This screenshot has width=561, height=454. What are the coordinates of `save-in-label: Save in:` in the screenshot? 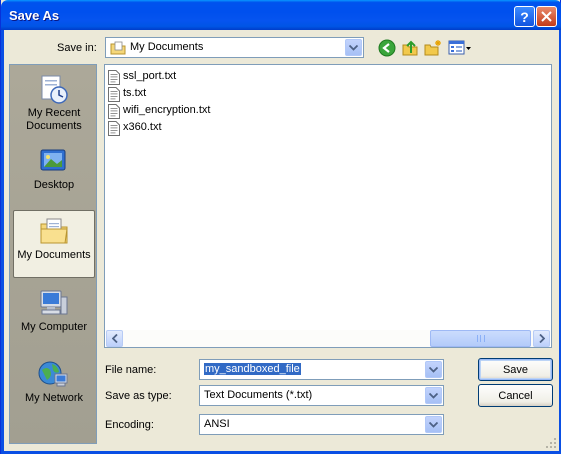 It's located at (77, 48).